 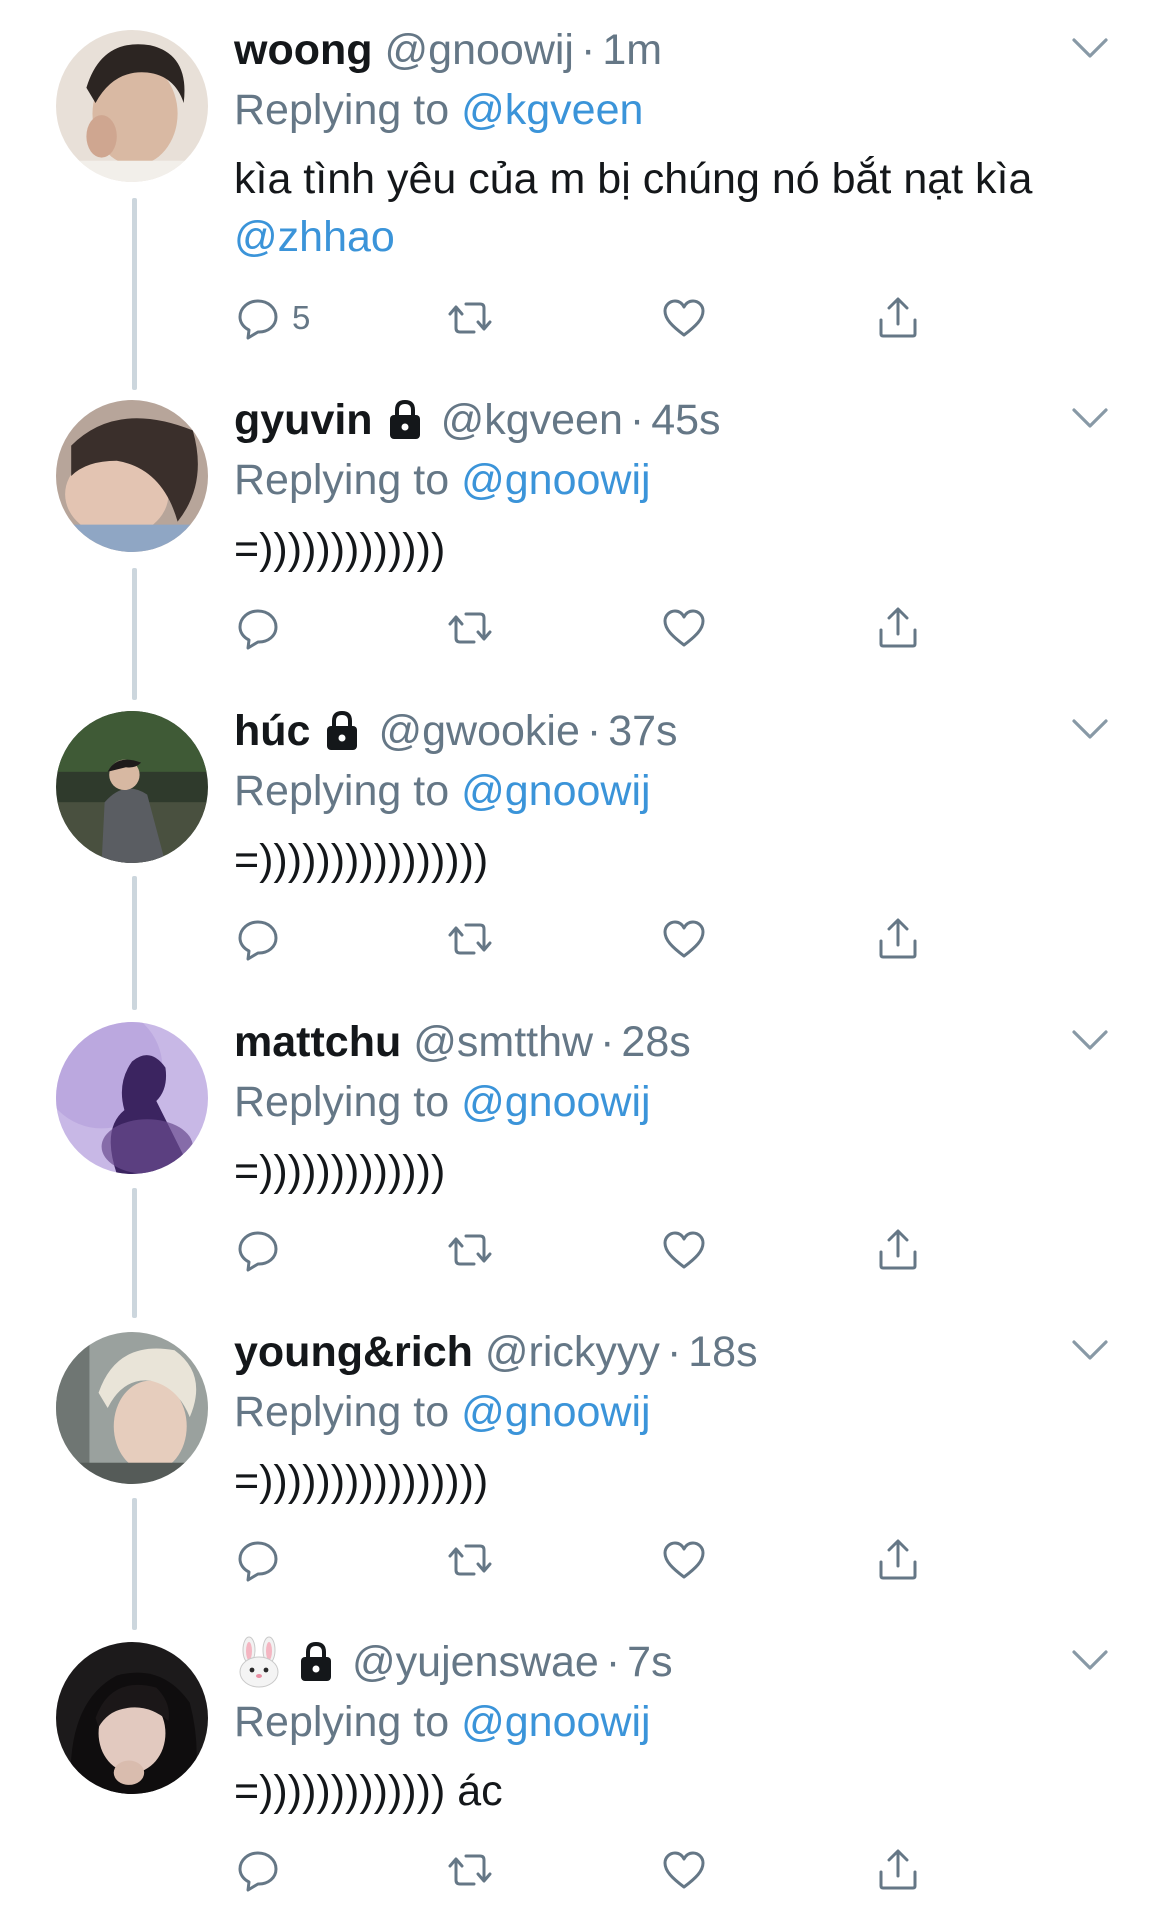 What do you see at coordinates (685, 420) in the screenshot?
I see `timestamp: 45s` at bounding box center [685, 420].